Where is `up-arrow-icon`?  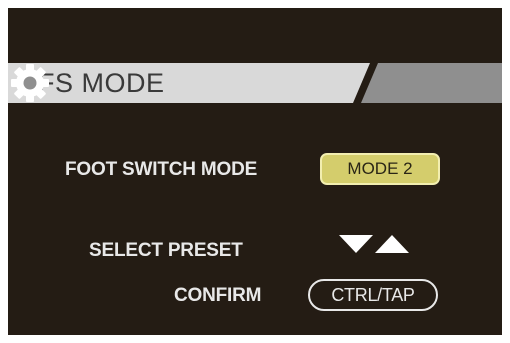
up-arrow-icon is located at coordinates (392, 244).